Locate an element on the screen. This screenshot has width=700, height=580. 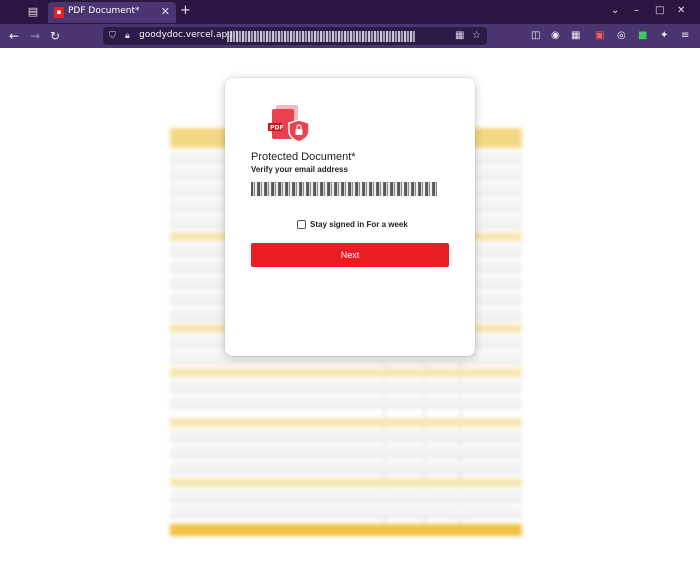
tab-title: PDF Document* is located at coordinates (104, 11).